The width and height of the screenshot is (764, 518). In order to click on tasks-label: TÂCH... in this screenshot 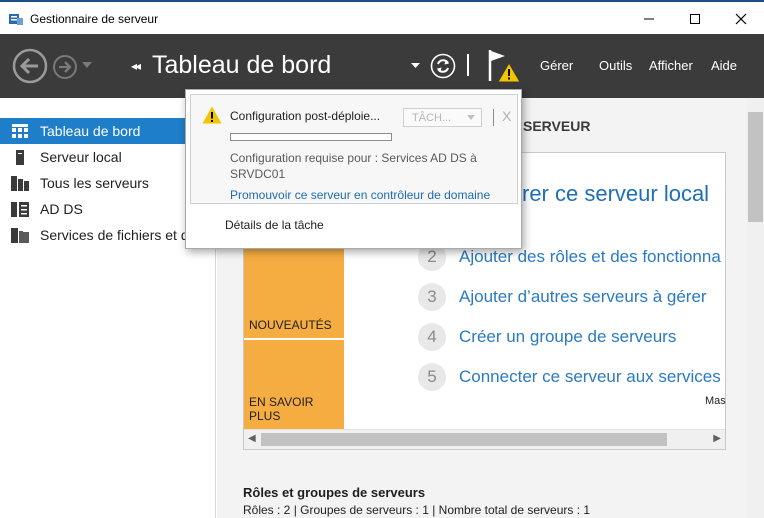, I will do `click(432, 117)`.